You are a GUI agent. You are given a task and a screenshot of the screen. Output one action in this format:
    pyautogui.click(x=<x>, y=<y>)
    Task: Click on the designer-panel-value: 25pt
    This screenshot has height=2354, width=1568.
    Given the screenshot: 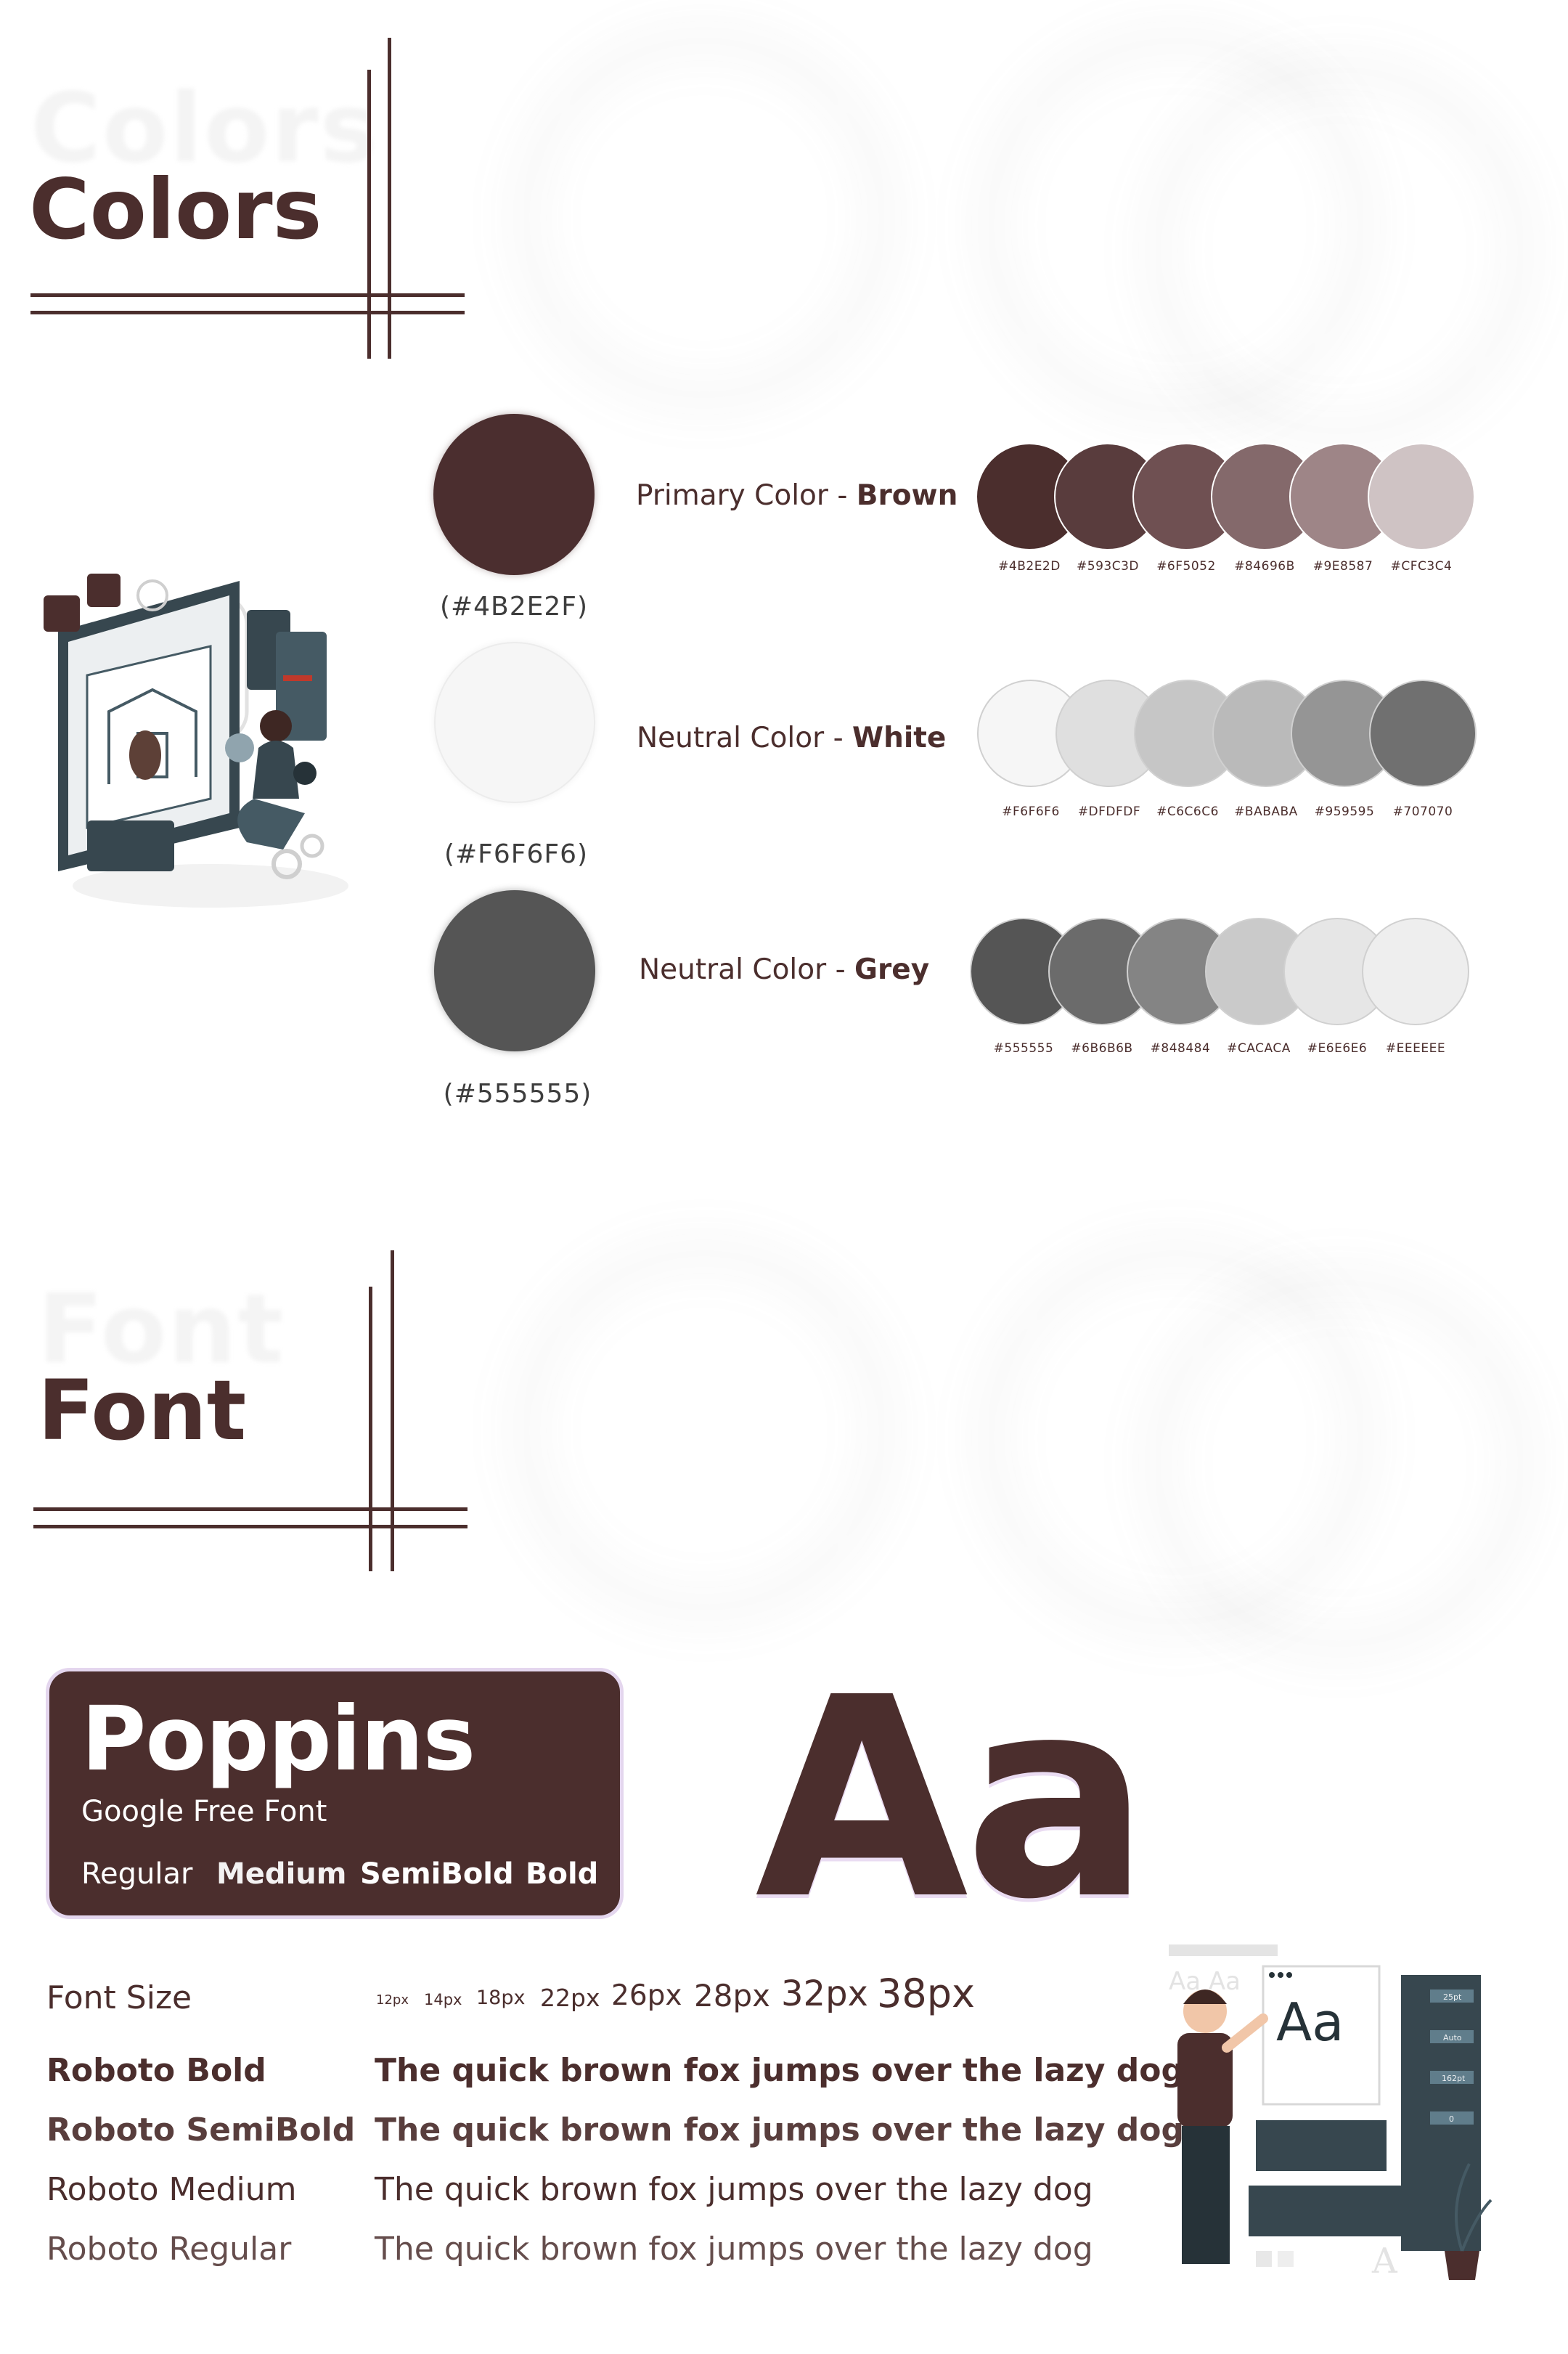 What is the action you would take?
    pyautogui.click(x=1453, y=1997)
    